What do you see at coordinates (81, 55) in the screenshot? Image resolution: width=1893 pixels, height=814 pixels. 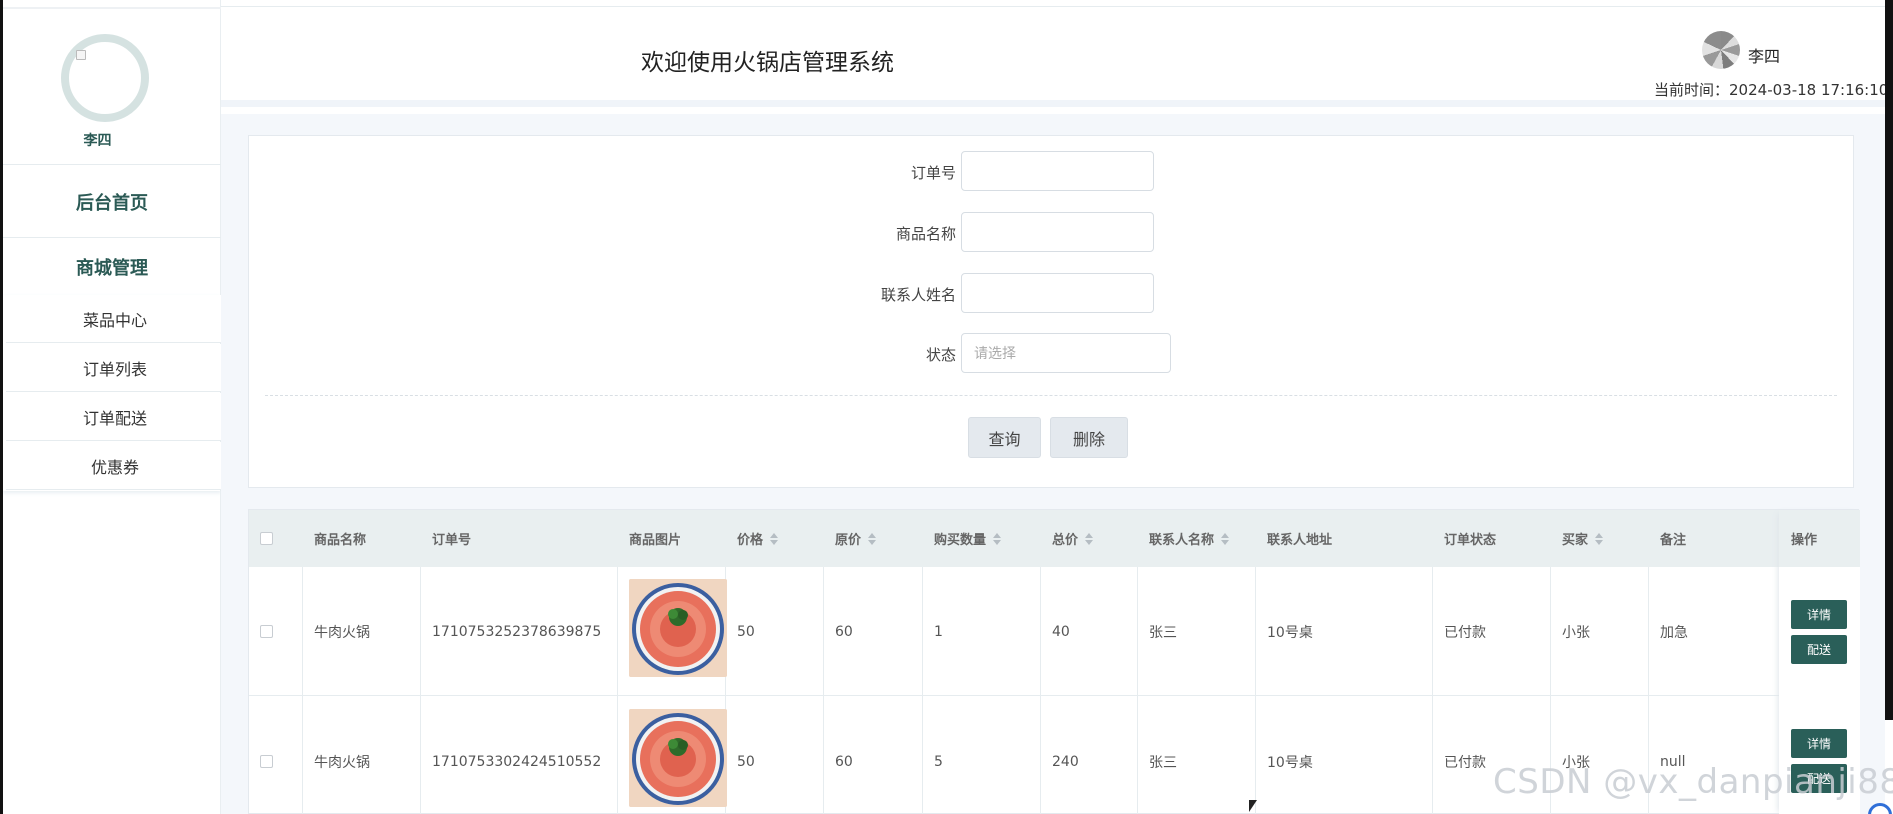 I see `broken-image-icon` at bounding box center [81, 55].